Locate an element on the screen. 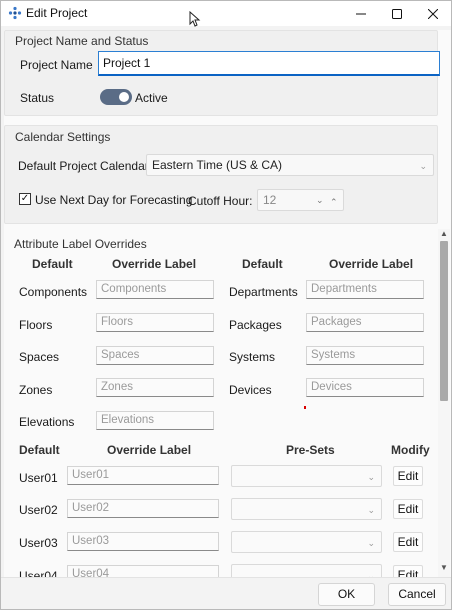 This screenshot has height=610, width=452. cutoff-hour-spinner: 12 ⌄ ⌃ is located at coordinates (300, 200).